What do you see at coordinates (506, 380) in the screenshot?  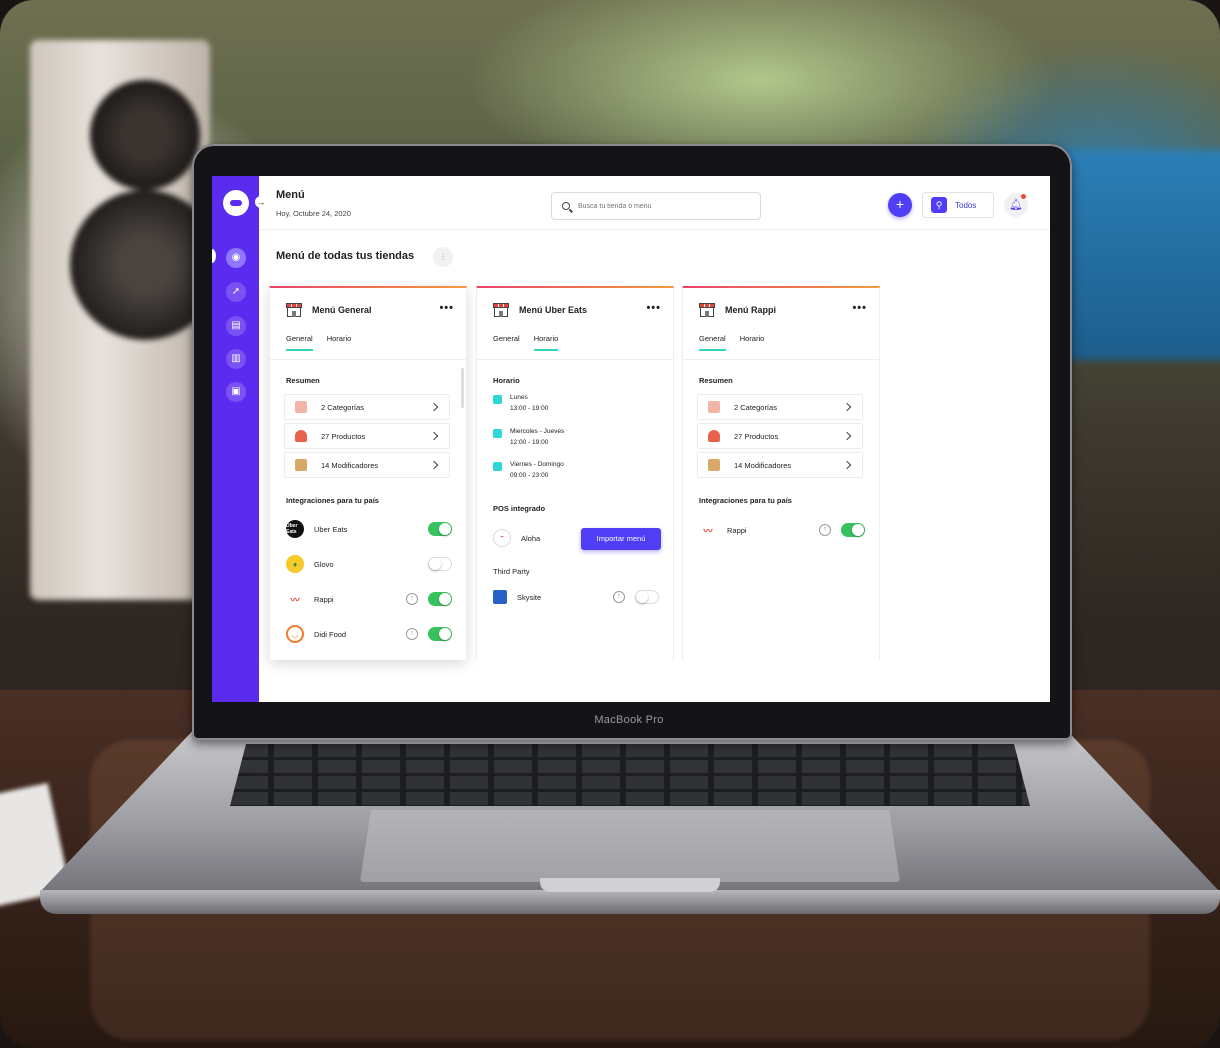 I see `schedule-title: Horario` at bounding box center [506, 380].